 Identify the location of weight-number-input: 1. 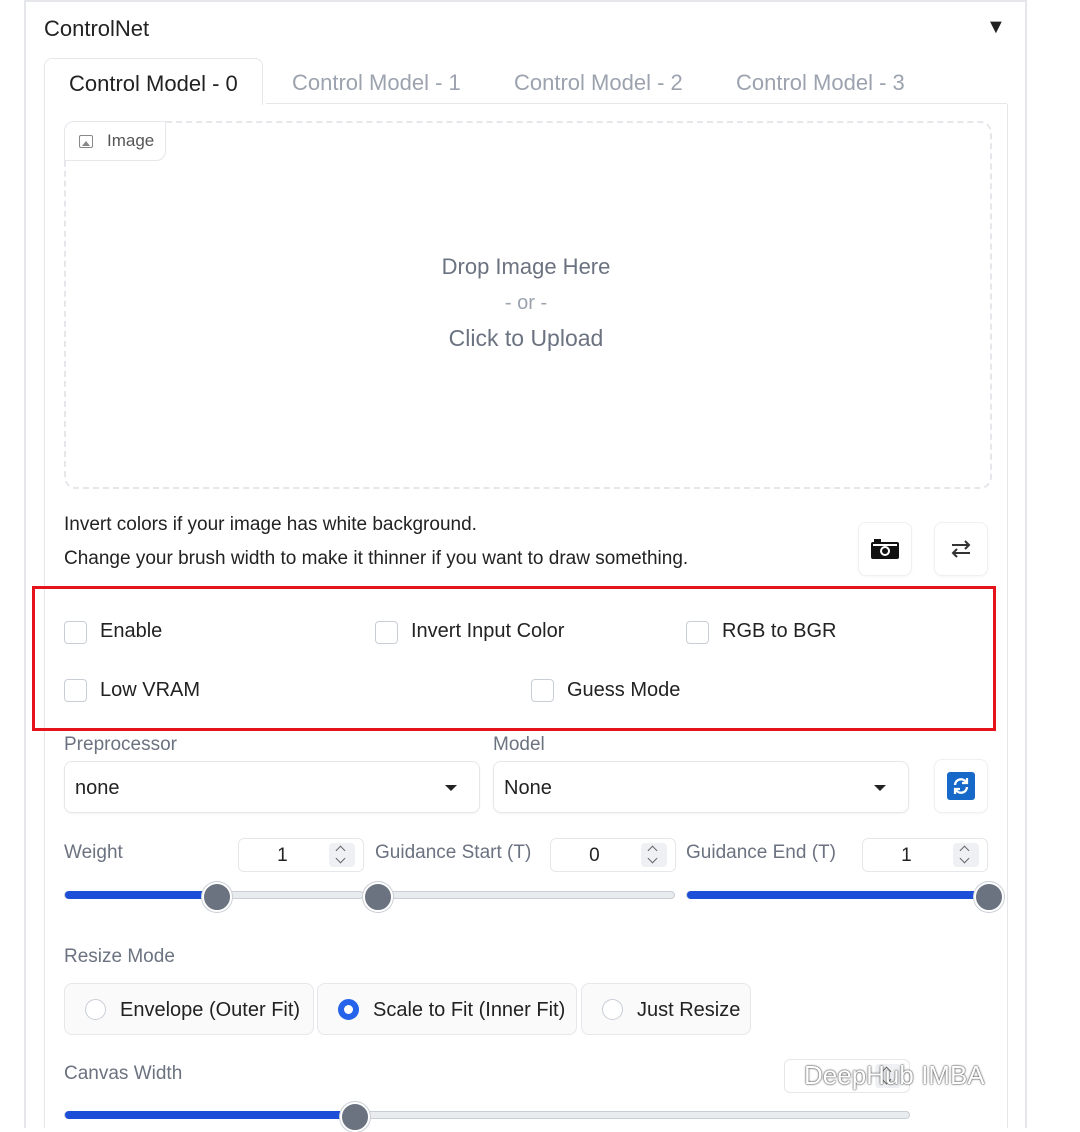
(301, 855).